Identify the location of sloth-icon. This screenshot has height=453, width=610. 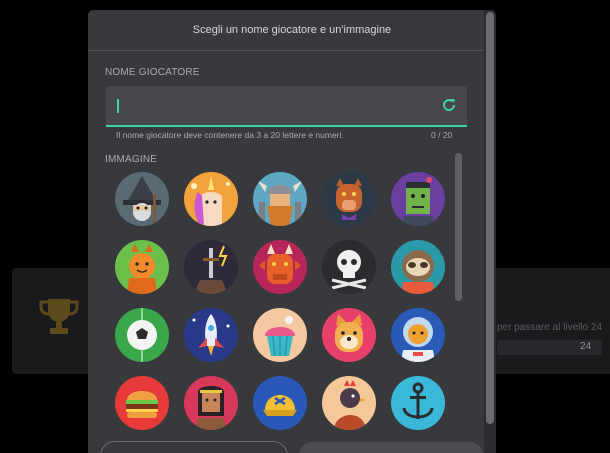
(418, 267).